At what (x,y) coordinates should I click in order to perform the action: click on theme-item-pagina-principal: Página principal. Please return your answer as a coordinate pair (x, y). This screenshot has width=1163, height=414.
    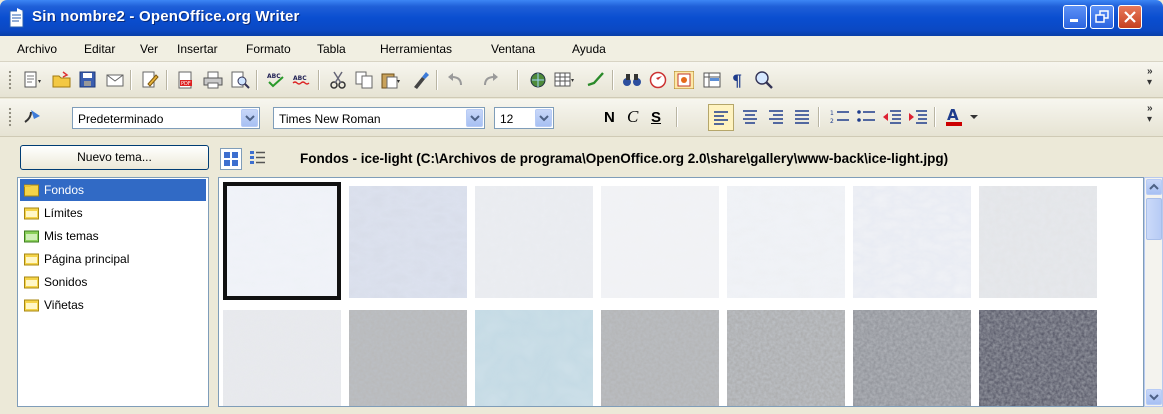
    Looking at the image, I should click on (113, 259).